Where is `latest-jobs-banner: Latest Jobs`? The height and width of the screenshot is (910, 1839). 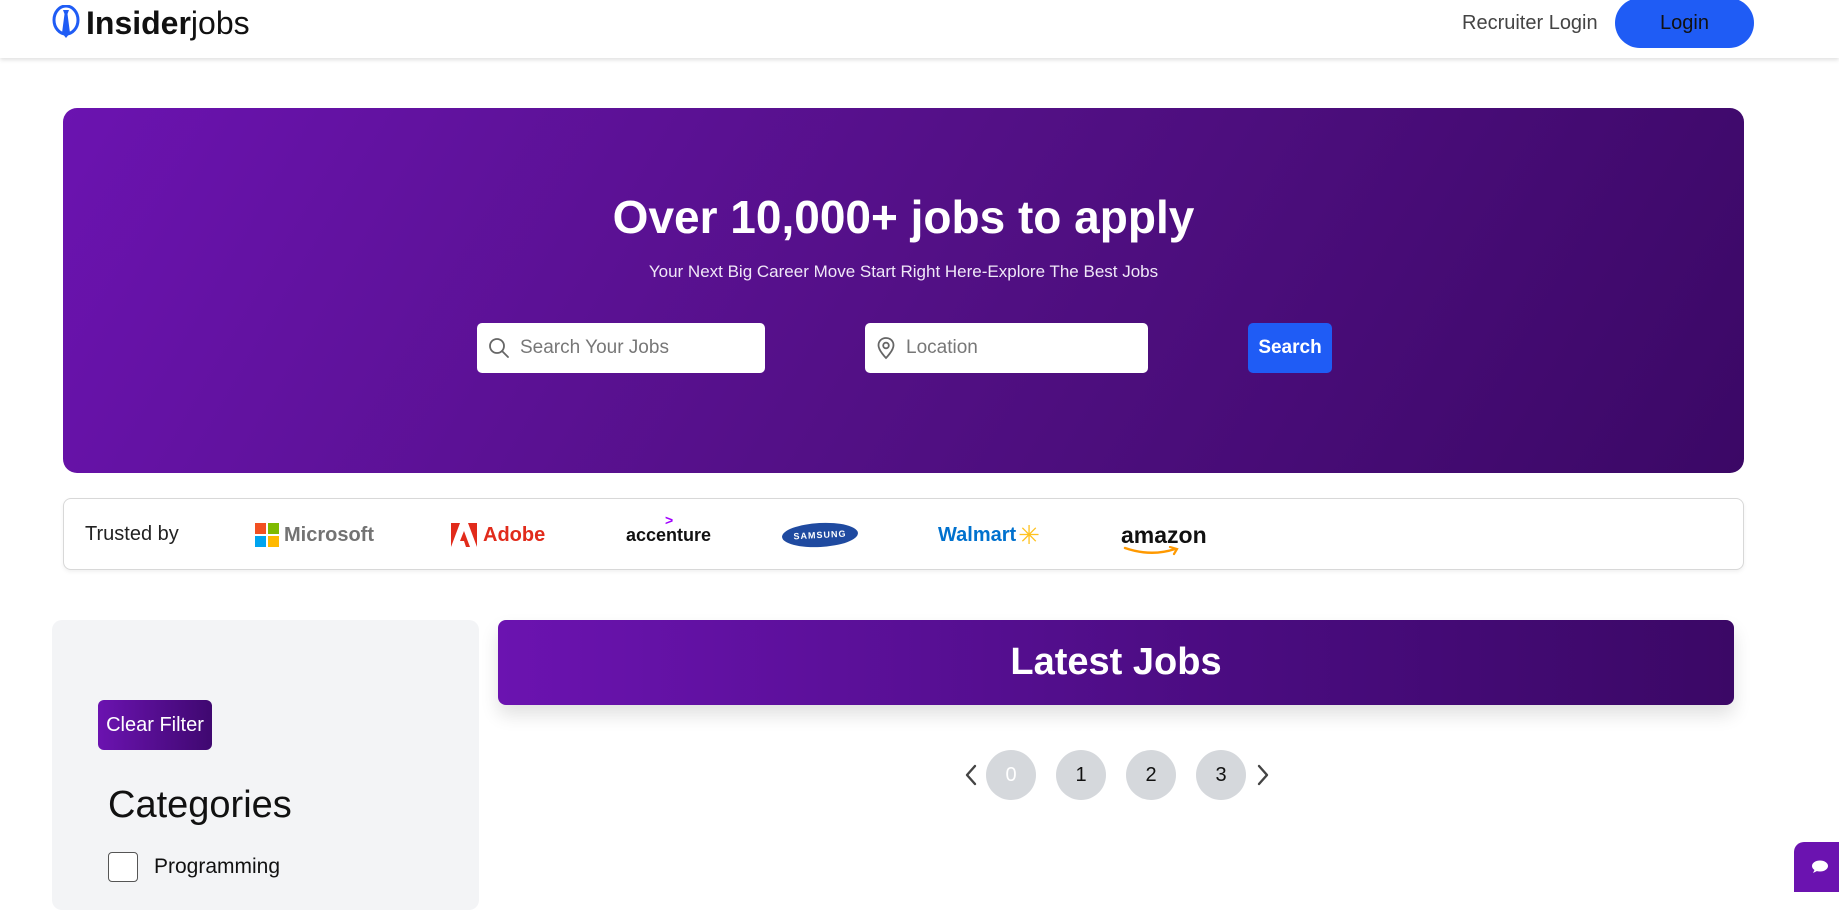 latest-jobs-banner: Latest Jobs is located at coordinates (1116, 662).